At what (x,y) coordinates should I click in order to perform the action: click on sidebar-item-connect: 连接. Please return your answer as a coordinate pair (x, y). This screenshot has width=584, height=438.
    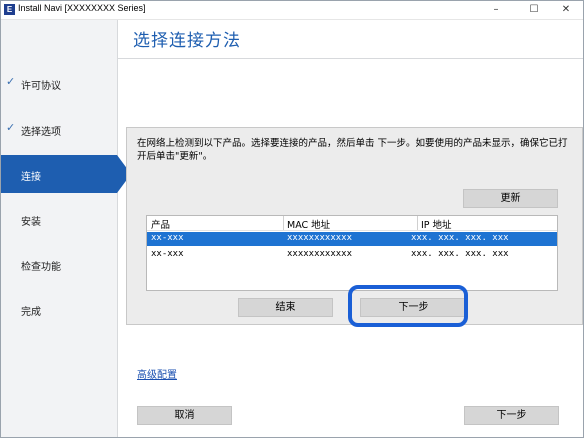
    Looking at the image, I should click on (66, 174).